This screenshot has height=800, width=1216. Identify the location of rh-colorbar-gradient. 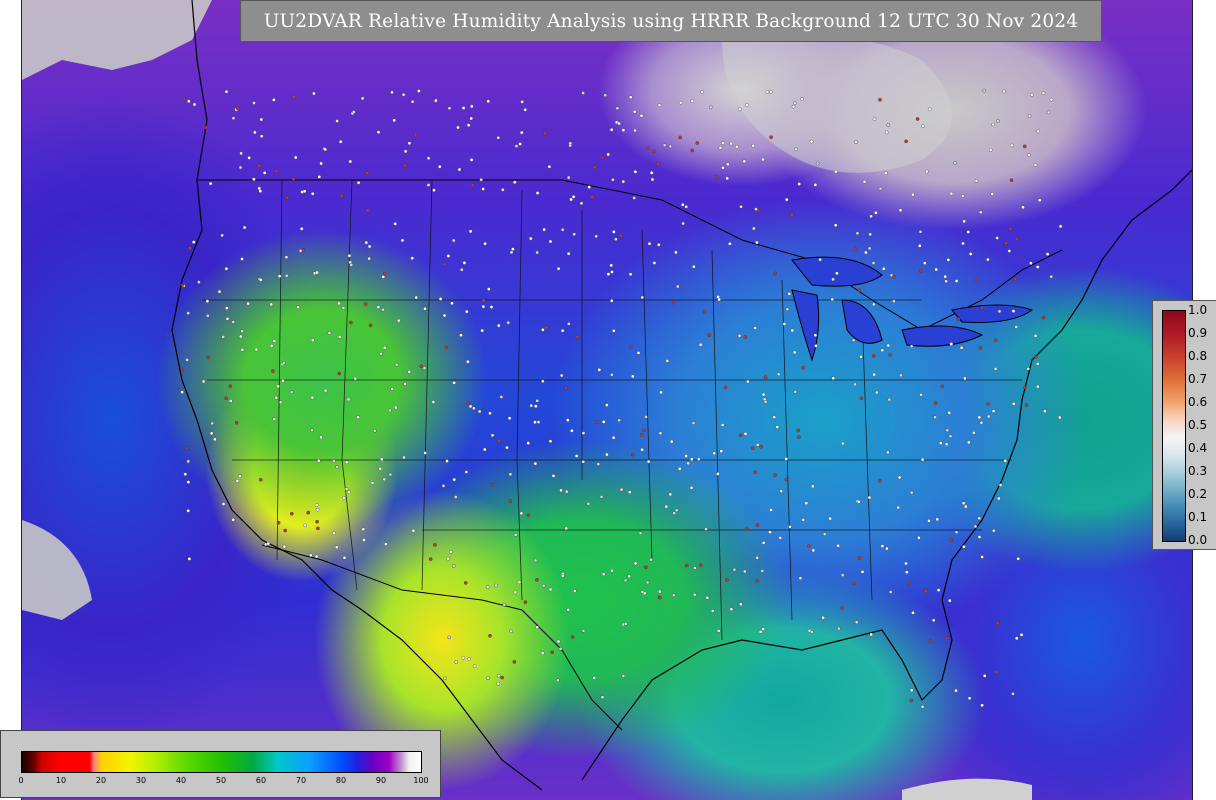
(221, 762).